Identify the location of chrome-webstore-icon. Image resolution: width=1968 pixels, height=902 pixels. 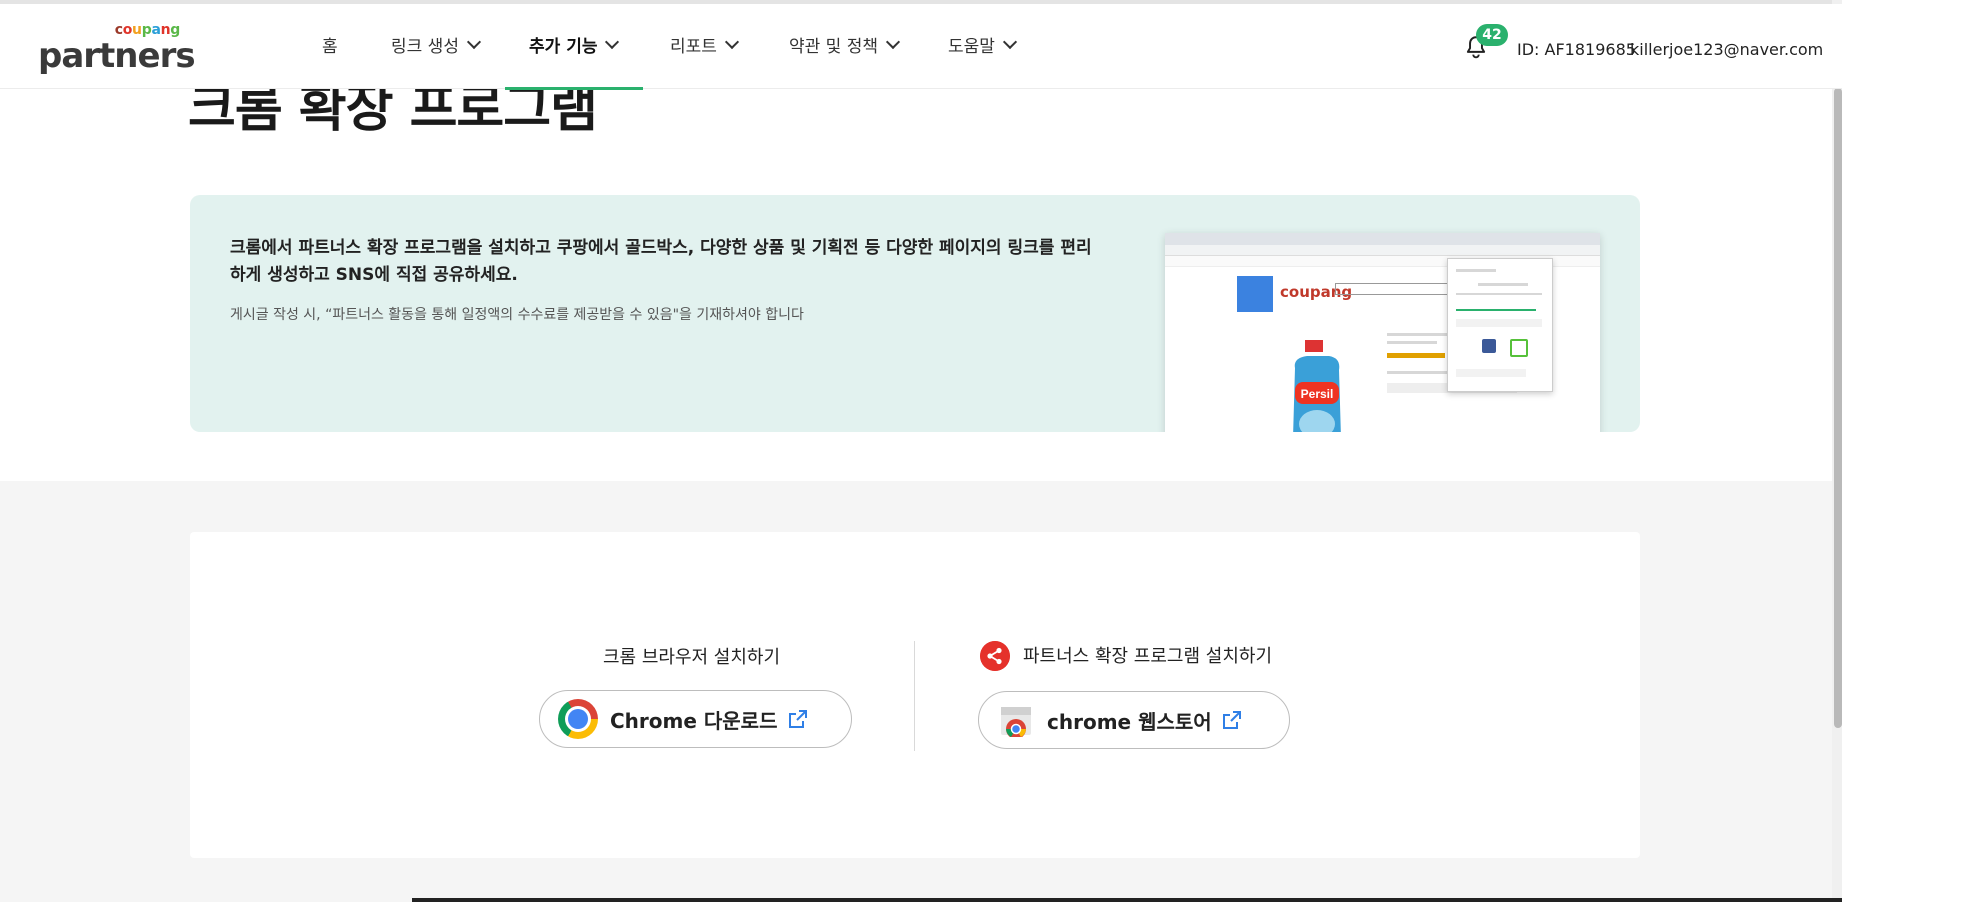
(1016, 722).